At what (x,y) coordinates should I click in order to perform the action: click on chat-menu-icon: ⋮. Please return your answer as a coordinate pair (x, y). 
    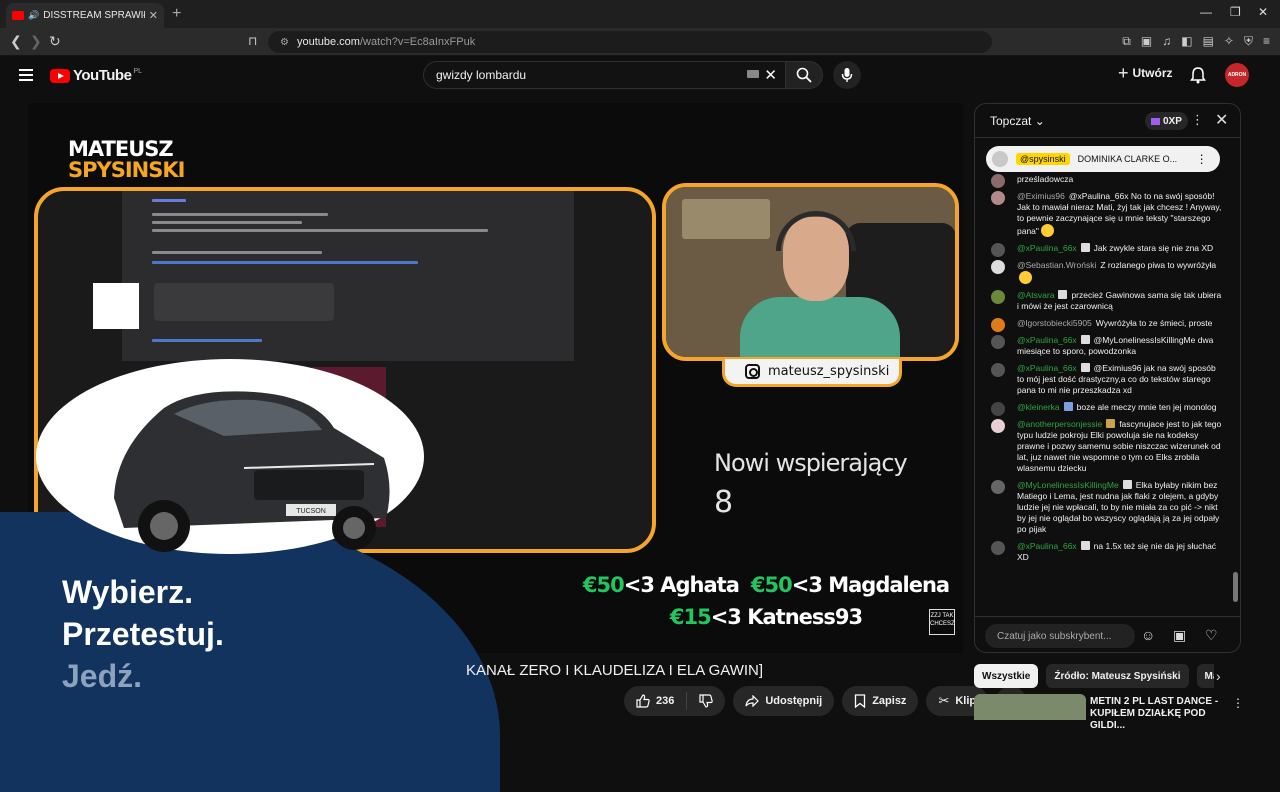
    Looking at the image, I should click on (1197, 120).